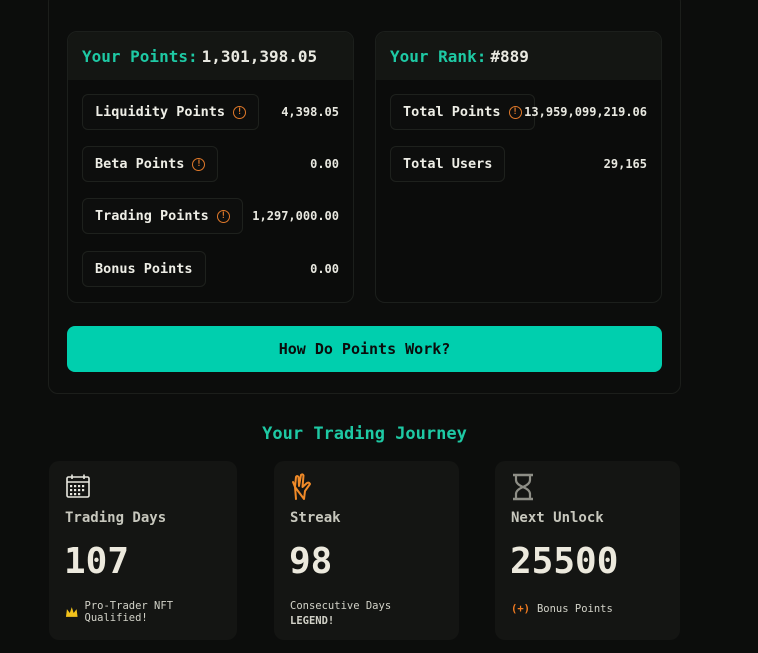 The height and width of the screenshot is (653, 758). What do you see at coordinates (324, 164) in the screenshot?
I see `beta-points-value: 0.00` at bounding box center [324, 164].